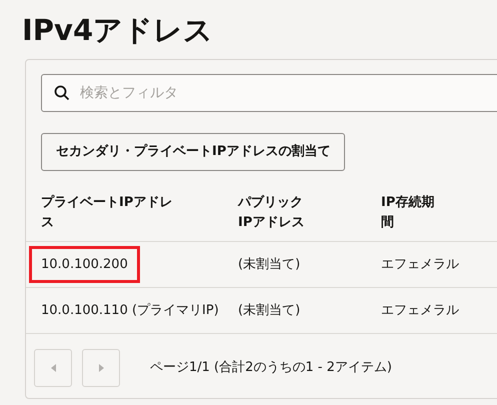 Image resolution: width=497 pixels, height=405 pixels. Describe the element at coordinates (269, 93) in the screenshot. I see `search-field: 検索とフィルタ` at that location.